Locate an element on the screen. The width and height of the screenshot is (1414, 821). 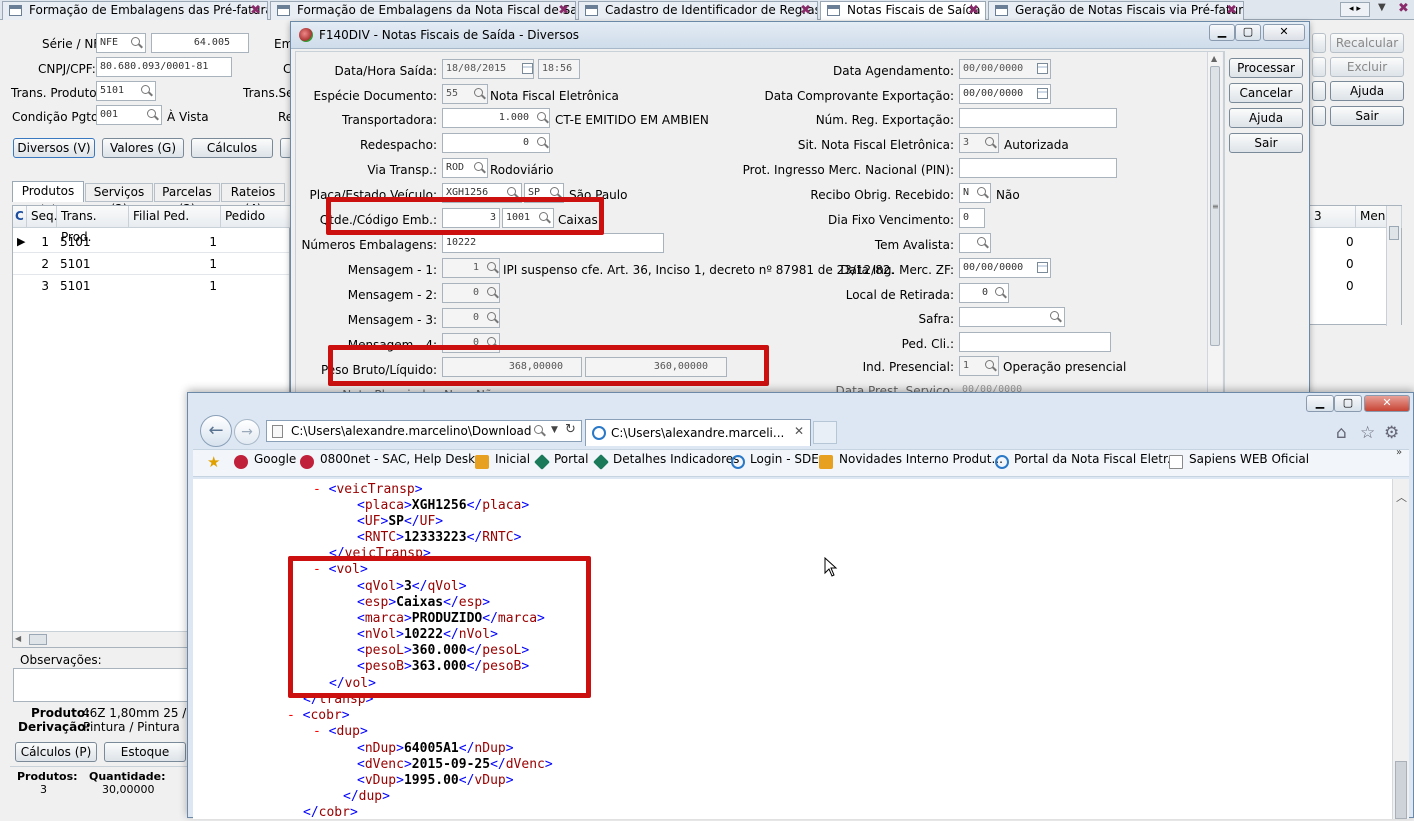
gear-icon: ⚙ is located at coordinates (1391, 433).